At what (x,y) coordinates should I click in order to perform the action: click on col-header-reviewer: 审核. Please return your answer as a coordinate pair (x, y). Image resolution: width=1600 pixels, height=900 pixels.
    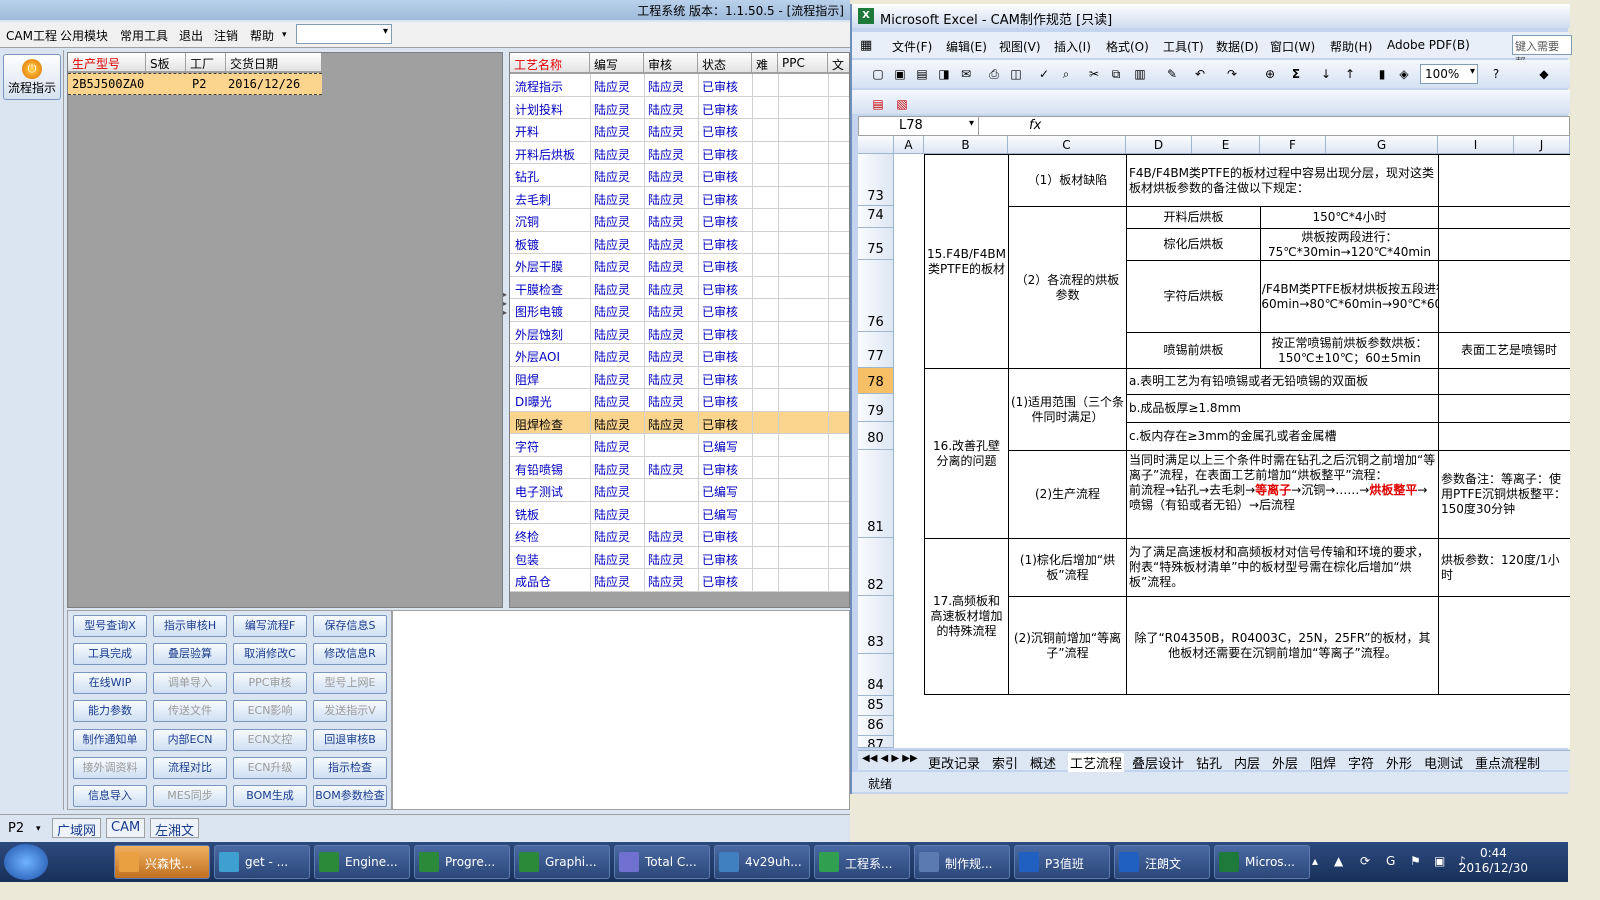
    Looking at the image, I should click on (671, 63).